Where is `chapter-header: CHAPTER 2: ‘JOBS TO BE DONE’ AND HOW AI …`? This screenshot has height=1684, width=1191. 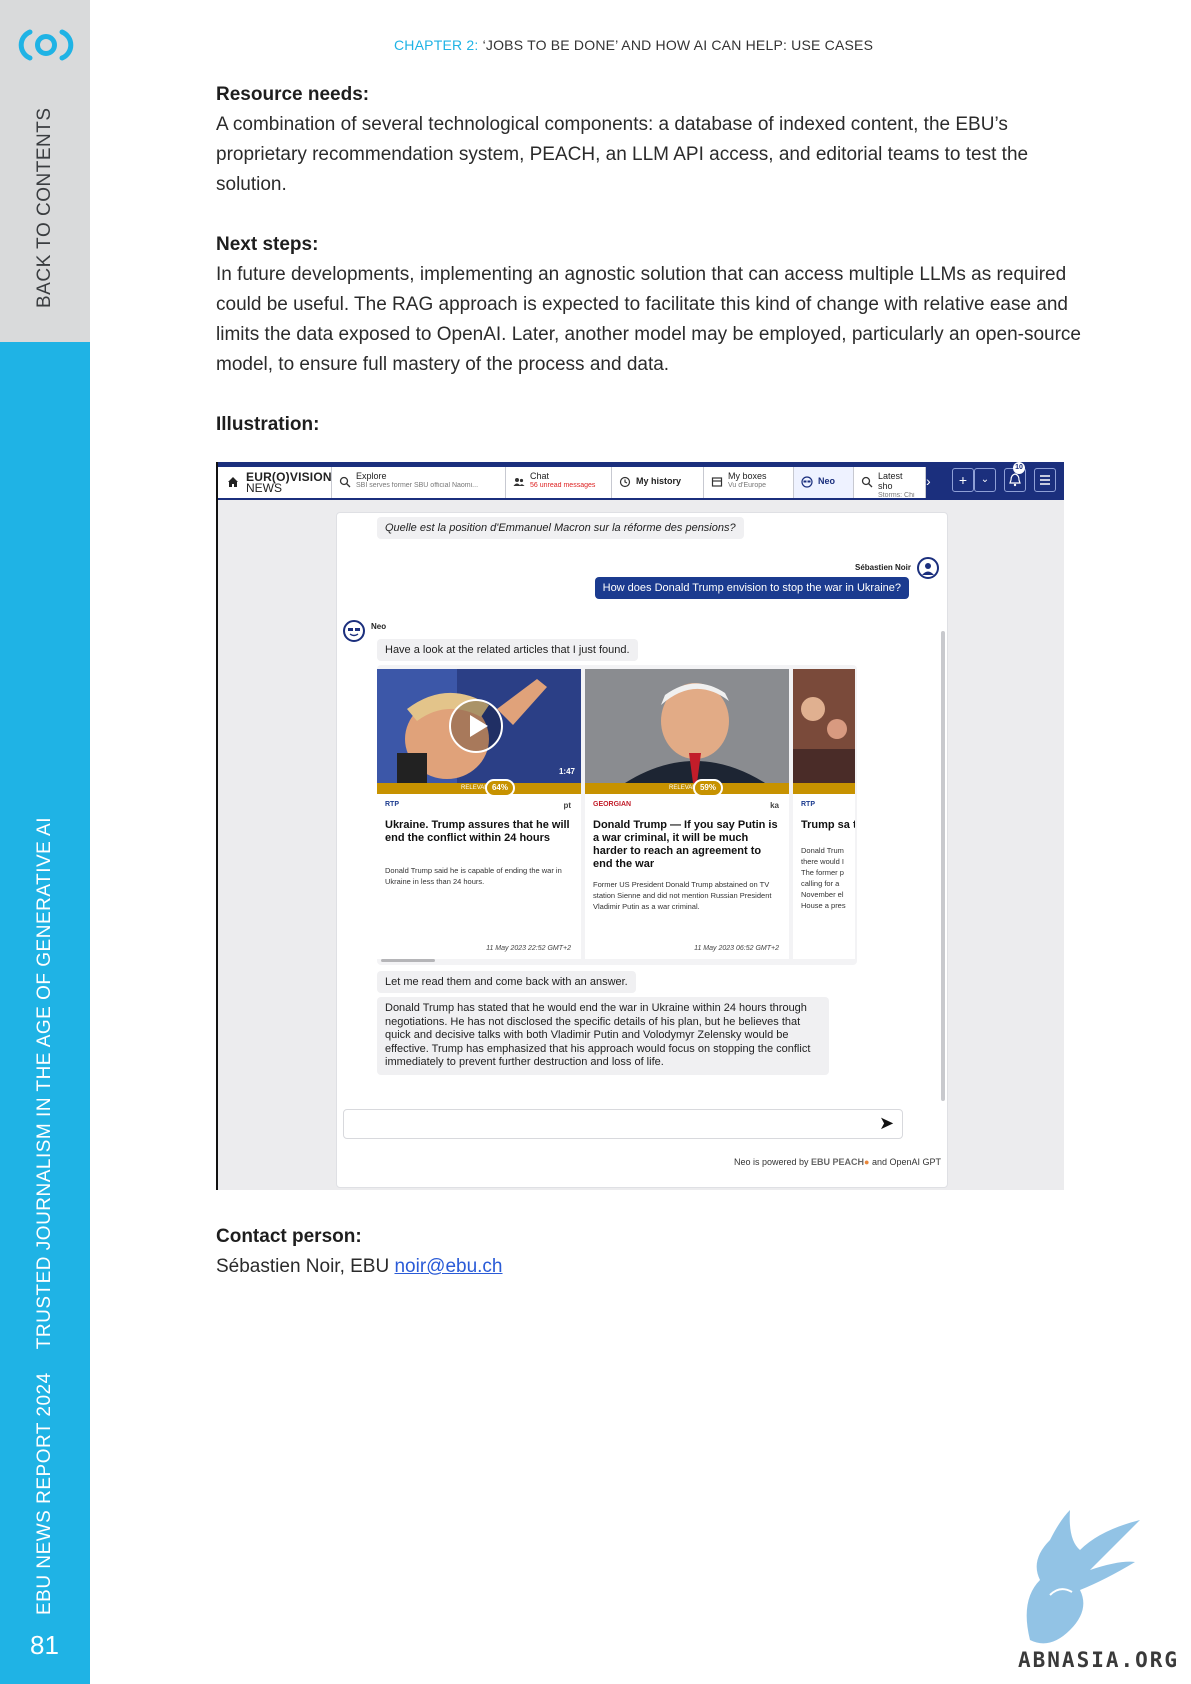 chapter-header: CHAPTER 2: ‘JOBS TO BE DONE’ AND HOW AI … is located at coordinates (633, 45).